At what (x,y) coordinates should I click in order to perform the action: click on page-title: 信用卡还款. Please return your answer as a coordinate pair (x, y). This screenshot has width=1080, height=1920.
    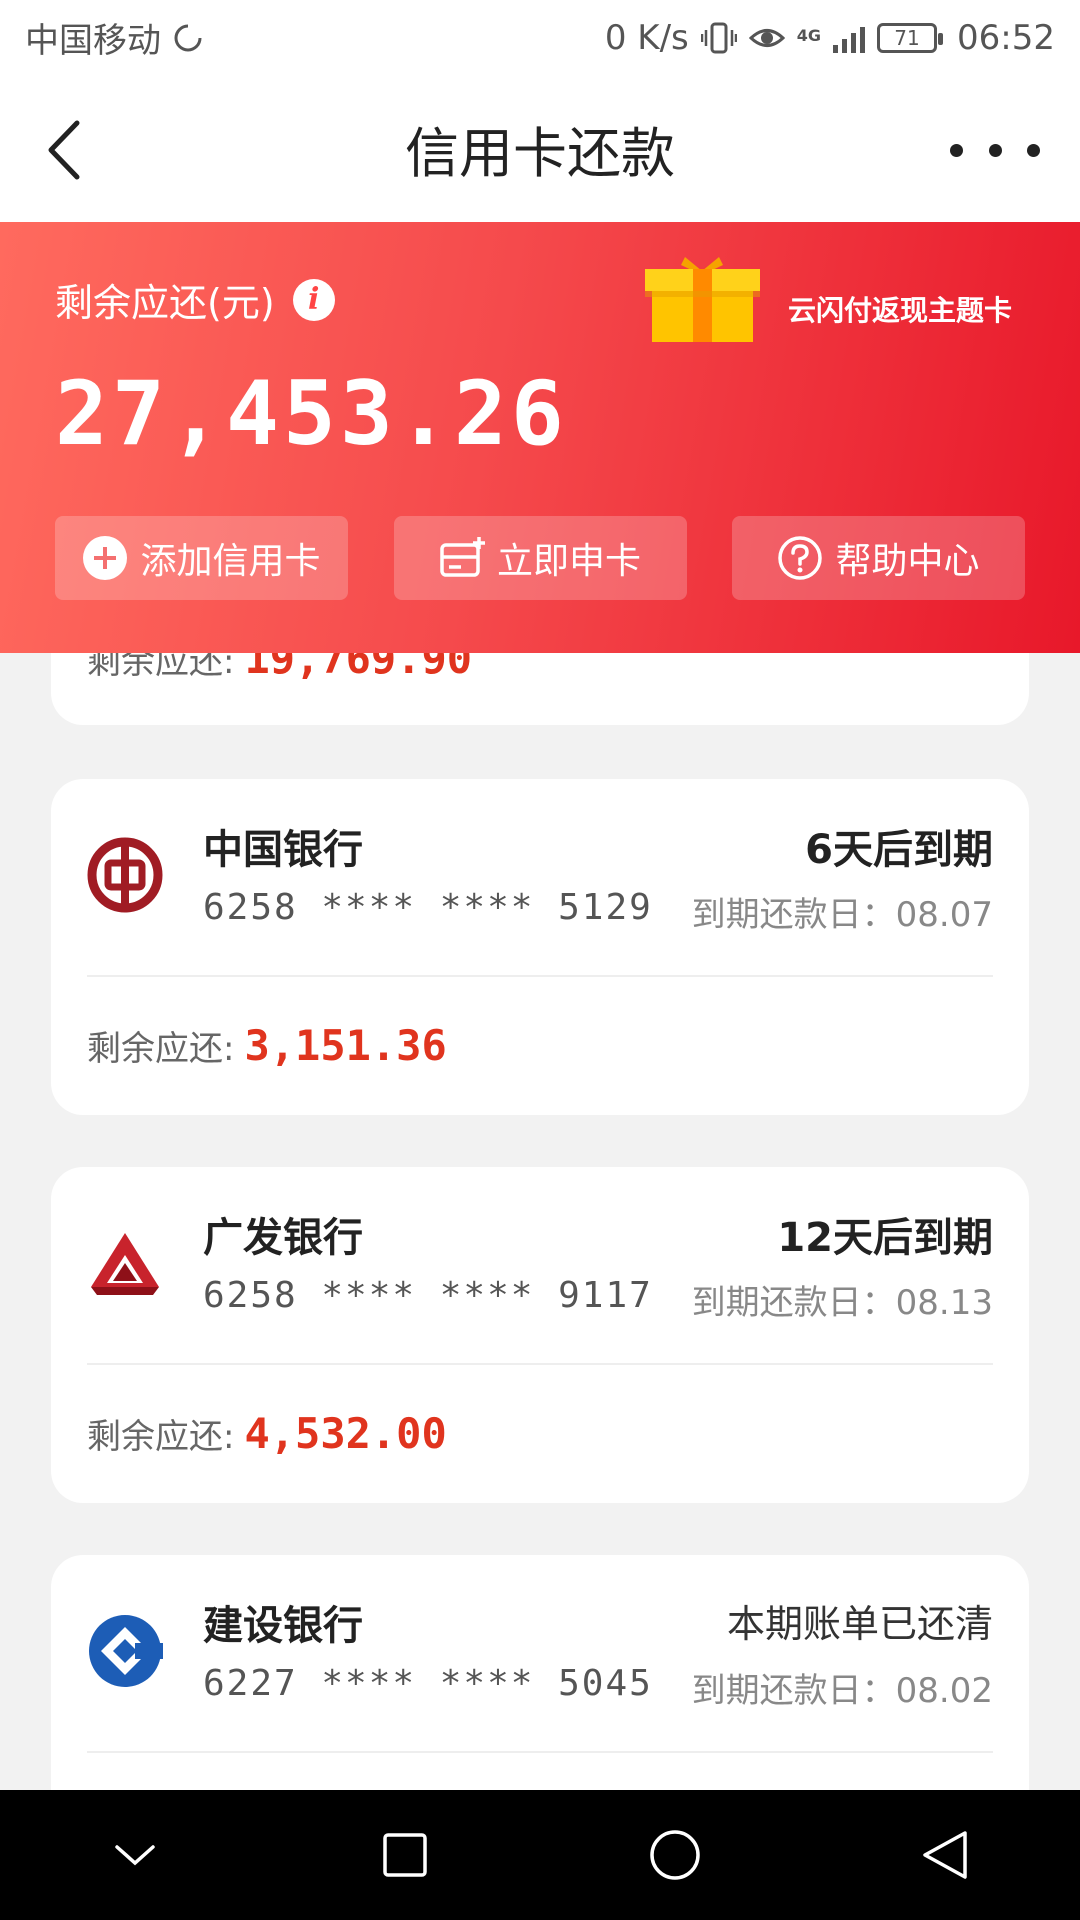
    Looking at the image, I should click on (540, 153).